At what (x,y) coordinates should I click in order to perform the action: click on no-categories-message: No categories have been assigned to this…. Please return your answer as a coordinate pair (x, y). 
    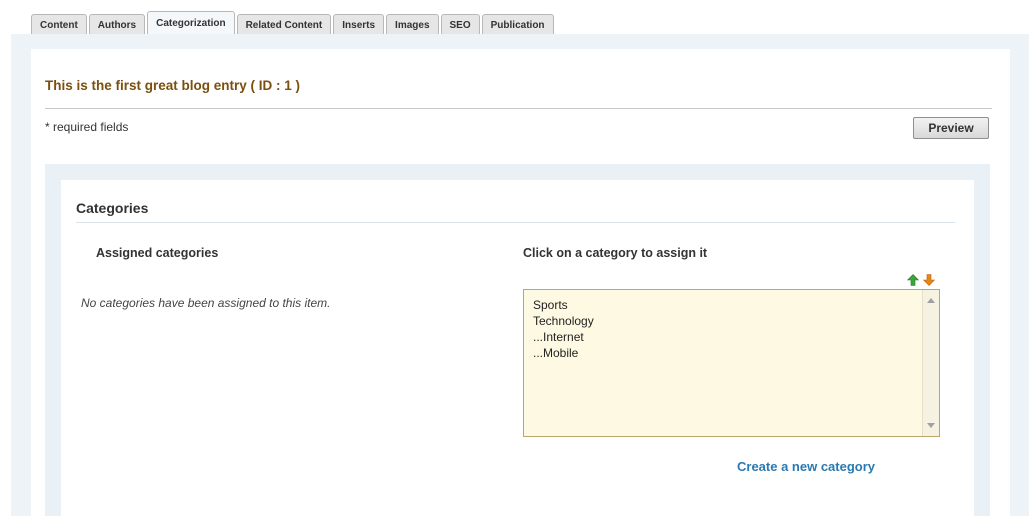
    Looking at the image, I should click on (206, 303).